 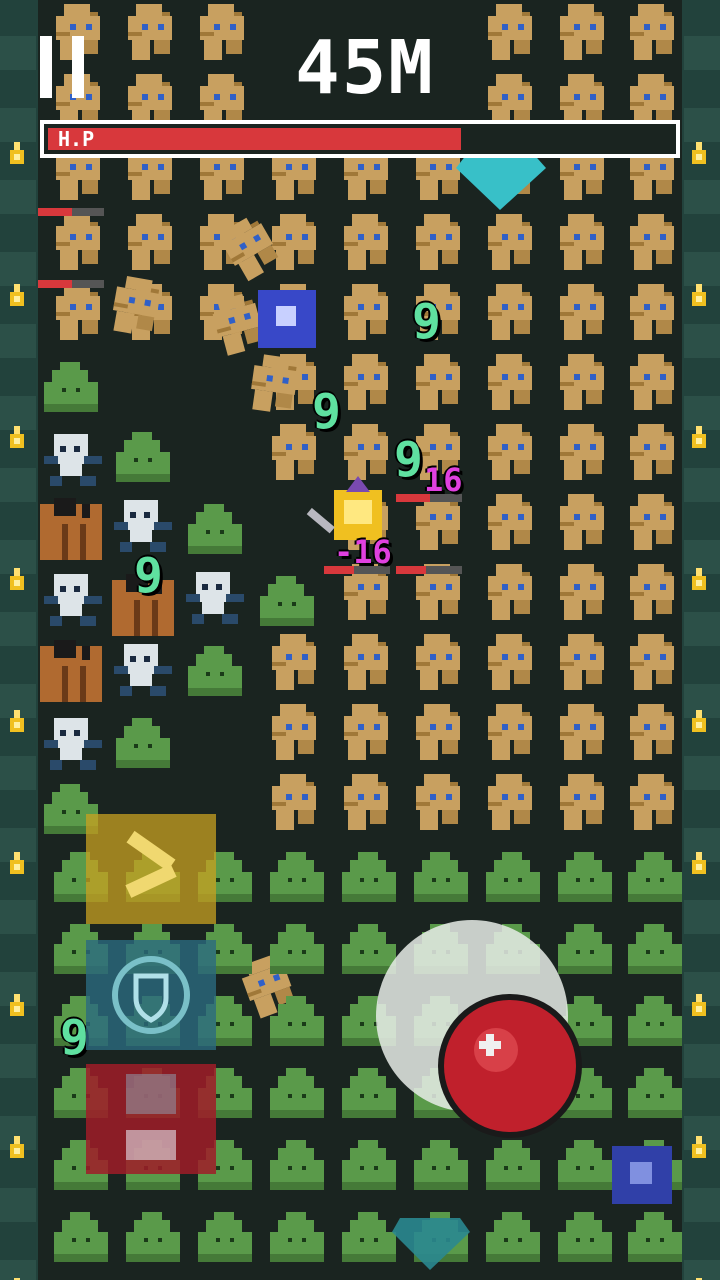 What do you see at coordinates (487, 1031) in the screenshot?
I see `attack-button` at bounding box center [487, 1031].